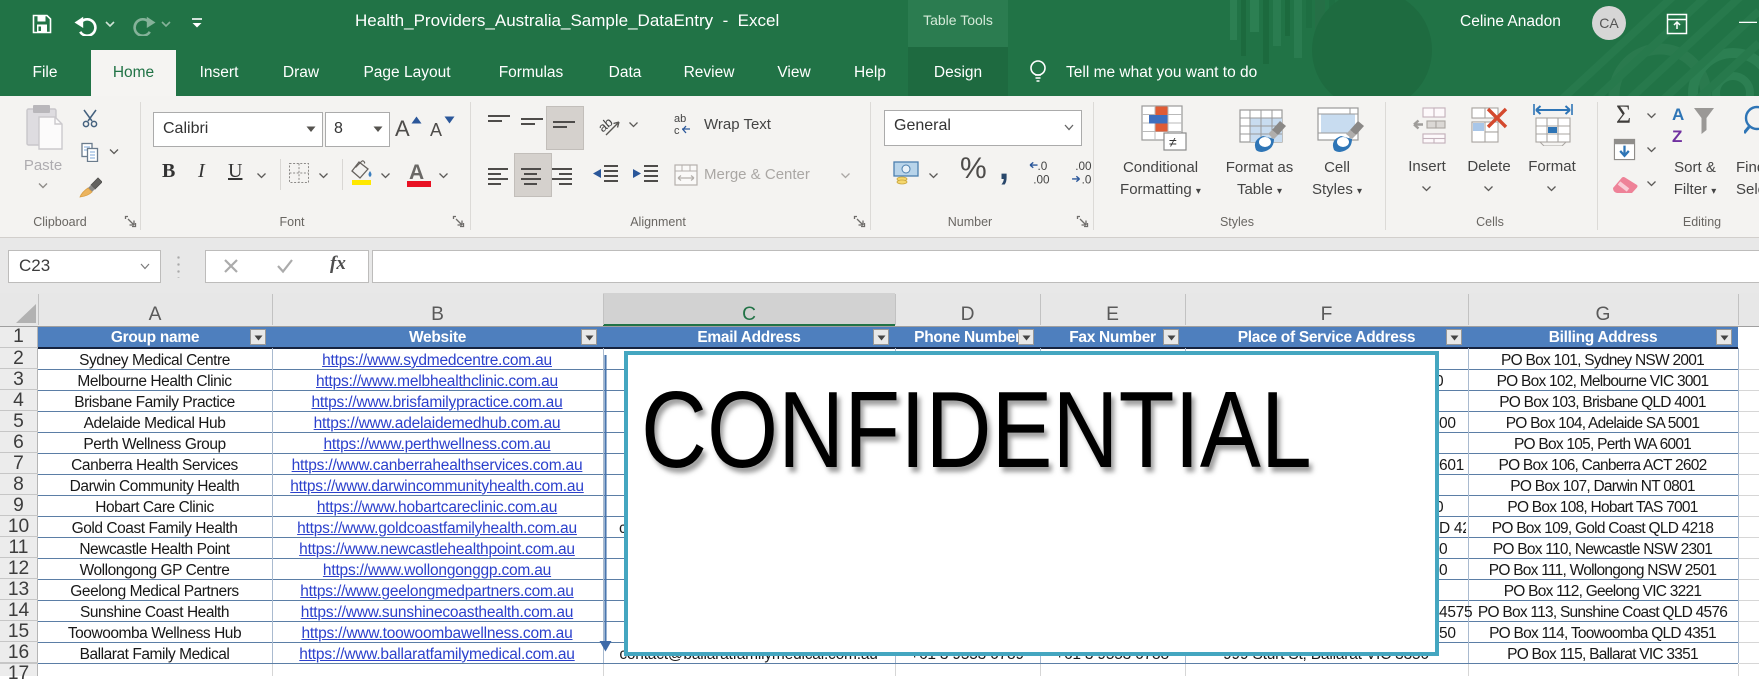 Image resolution: width=1759 pixels, height=685 pixels. What do you see at coordinates (1678, 114) in the screenshot?
I see `svg-text: A` at bounding box center [1678, 114].